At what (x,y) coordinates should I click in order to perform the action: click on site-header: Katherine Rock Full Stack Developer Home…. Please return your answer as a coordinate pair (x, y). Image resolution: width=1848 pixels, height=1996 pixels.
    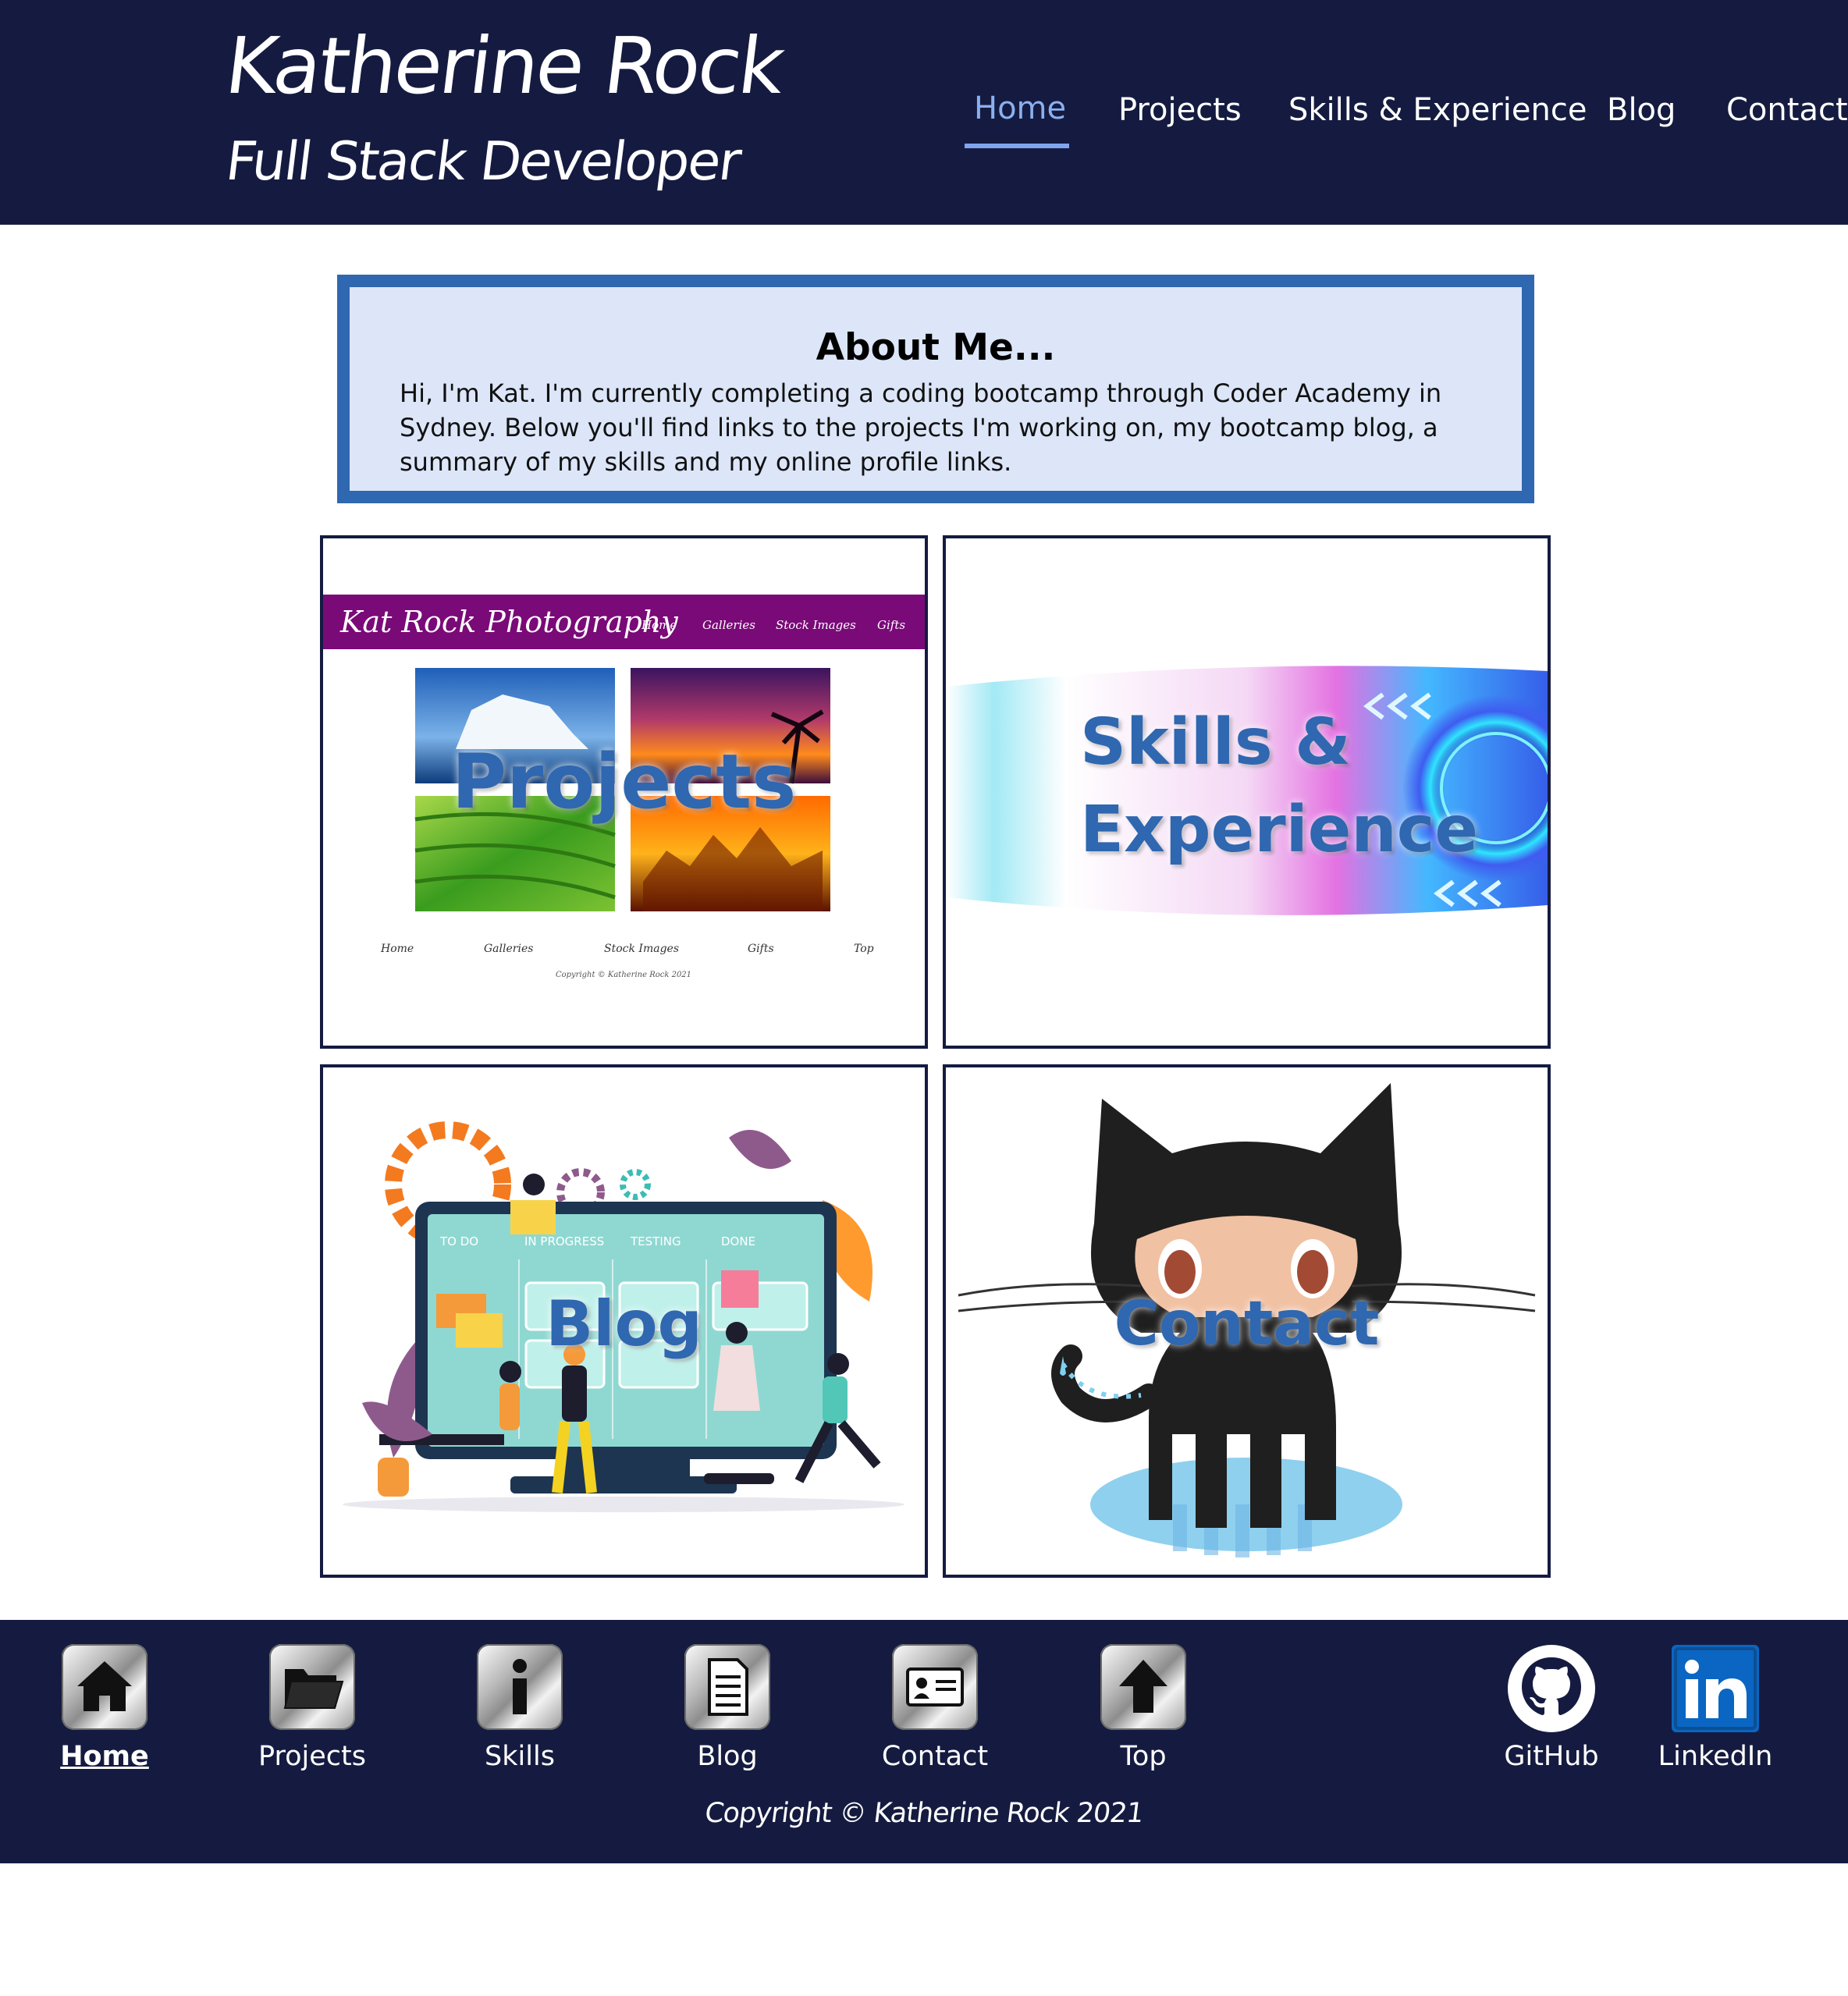
    Looking at the image, I should click on (924, 112).